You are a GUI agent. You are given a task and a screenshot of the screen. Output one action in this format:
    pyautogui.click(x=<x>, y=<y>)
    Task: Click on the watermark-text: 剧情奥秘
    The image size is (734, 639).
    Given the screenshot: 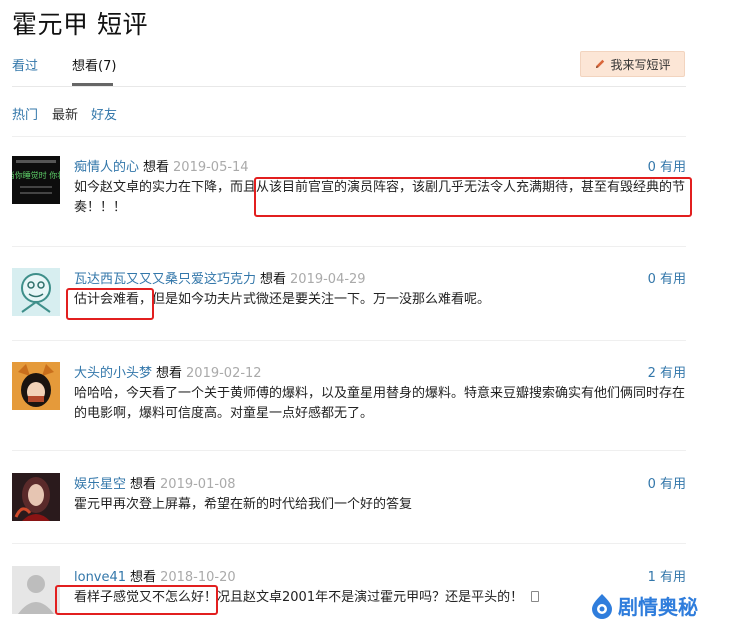 What is the action you would take?
    pyautogui.click(x=658, y=607)
    